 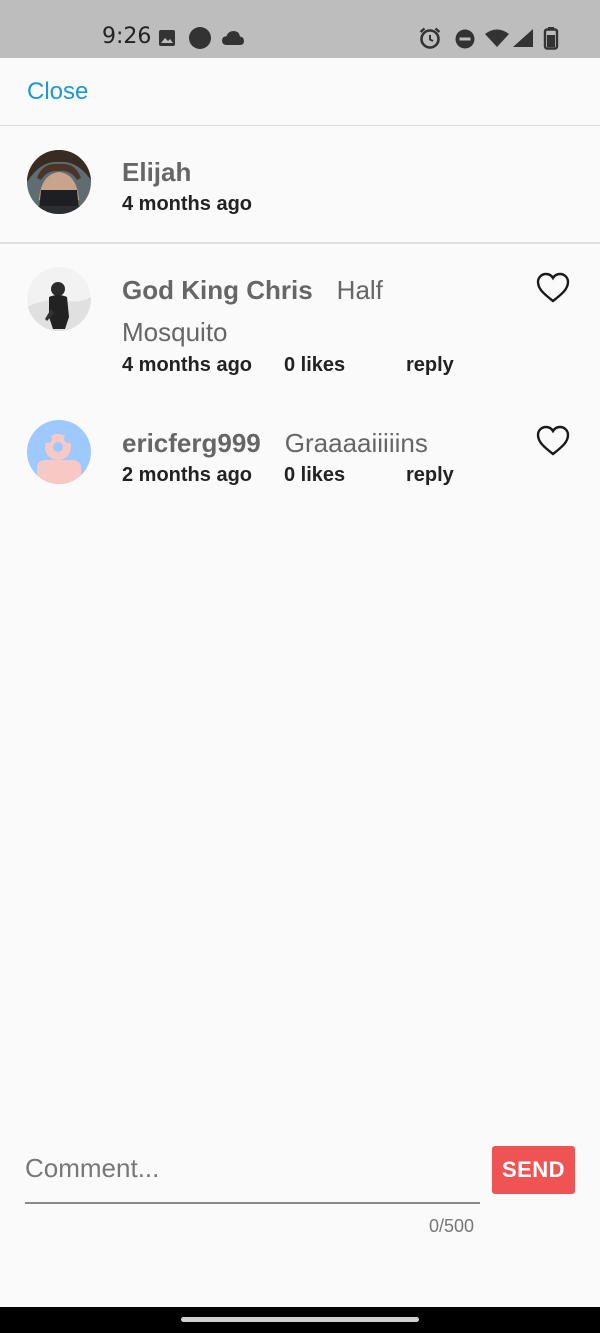 I want to click on send-button: SEND, so click(x=533, y=1170).